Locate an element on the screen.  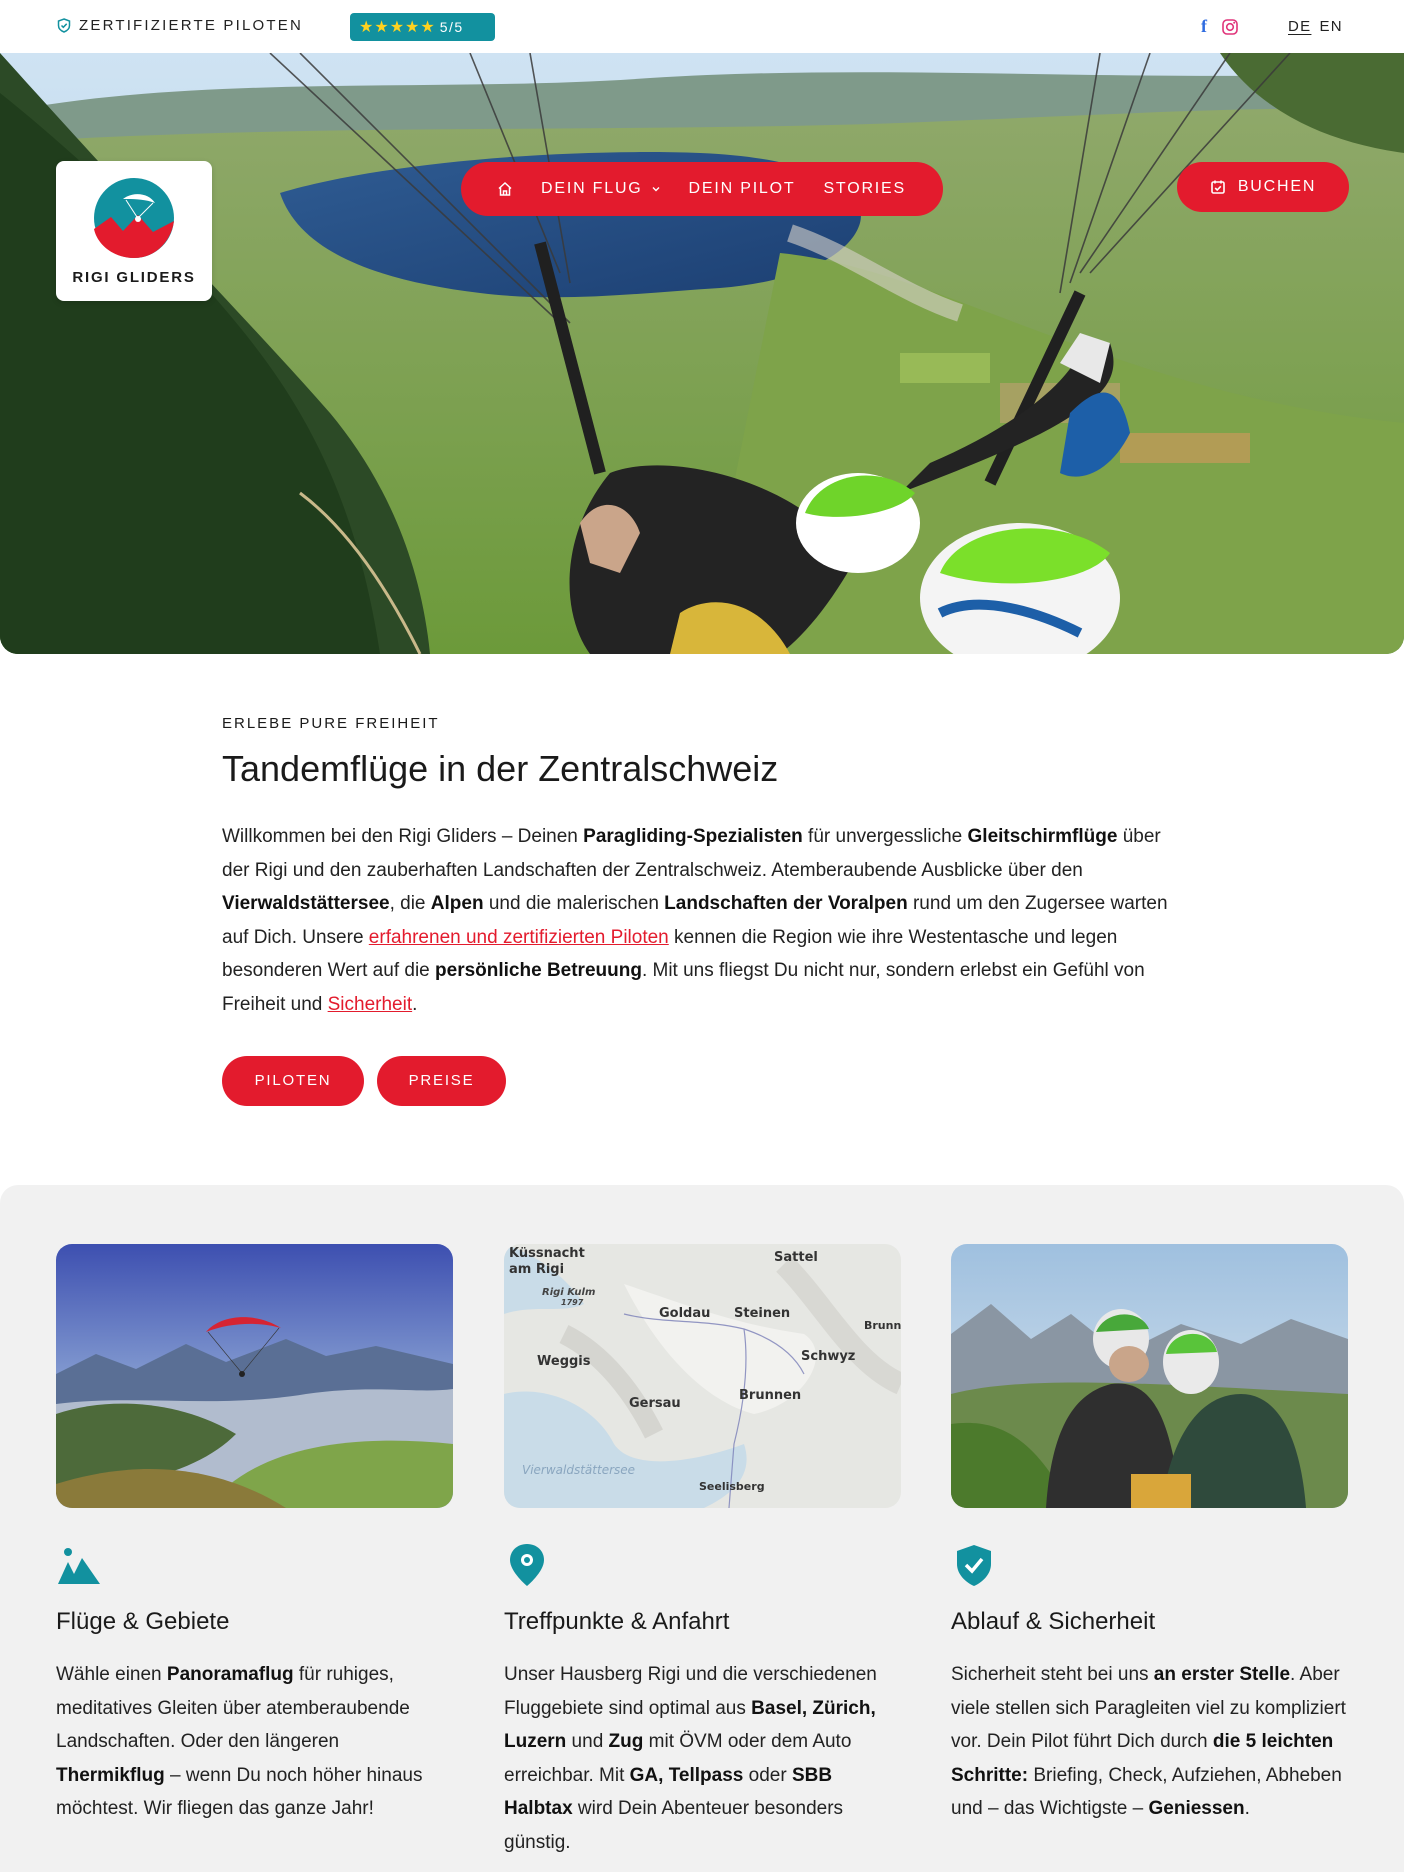
top-bar: ZERTIFIZIERTE PILOTEN ★★★★★ 5/5 f DE EN is located at coordinates (702, 26).